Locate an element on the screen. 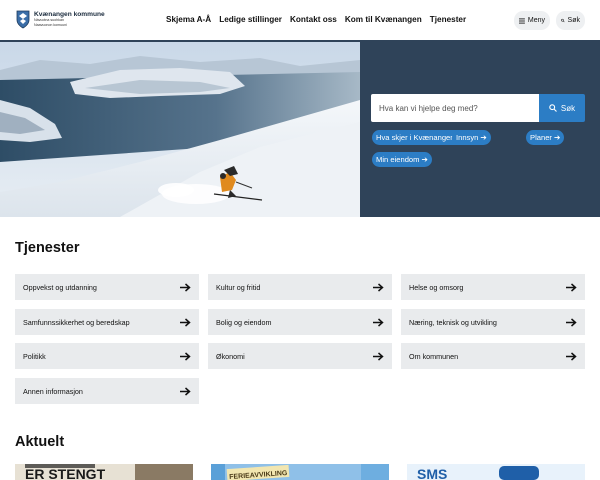 Image resolution: width=600 pixels, height=480 pixels. quick-link-label: Planer is located at coordinates (541, 137).